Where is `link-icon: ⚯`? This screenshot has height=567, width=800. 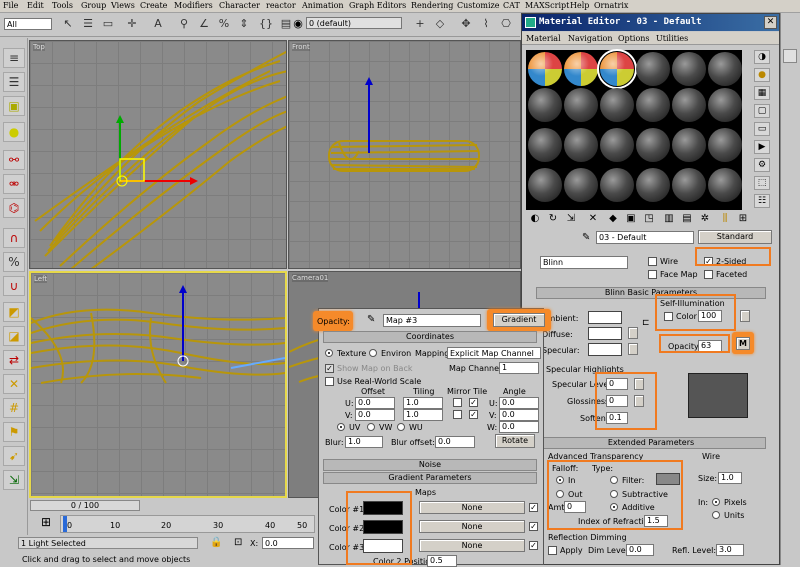 link-icon: ⚯ is located at coordinates (14, 160).